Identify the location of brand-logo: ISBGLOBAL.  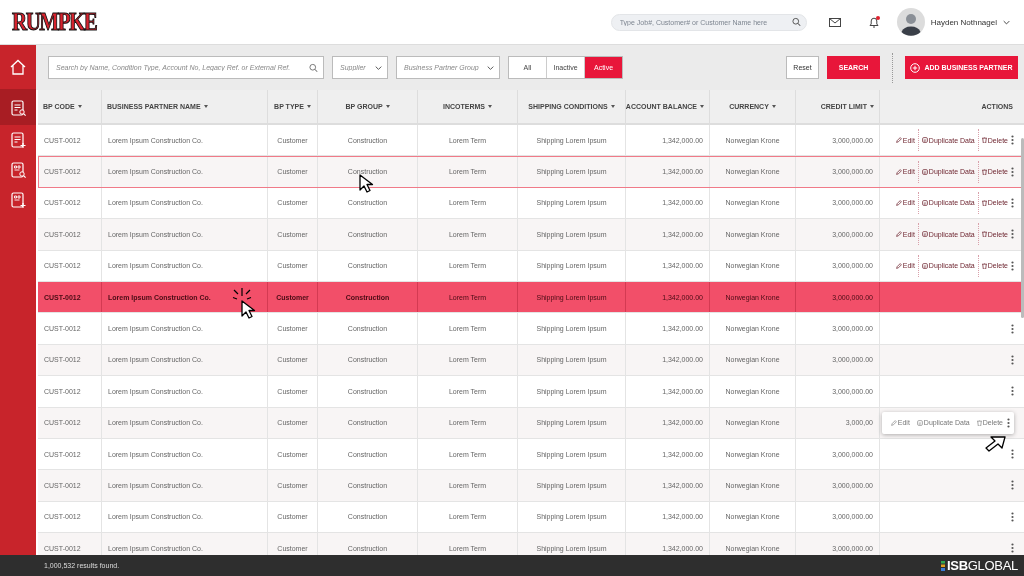
(979, 565).